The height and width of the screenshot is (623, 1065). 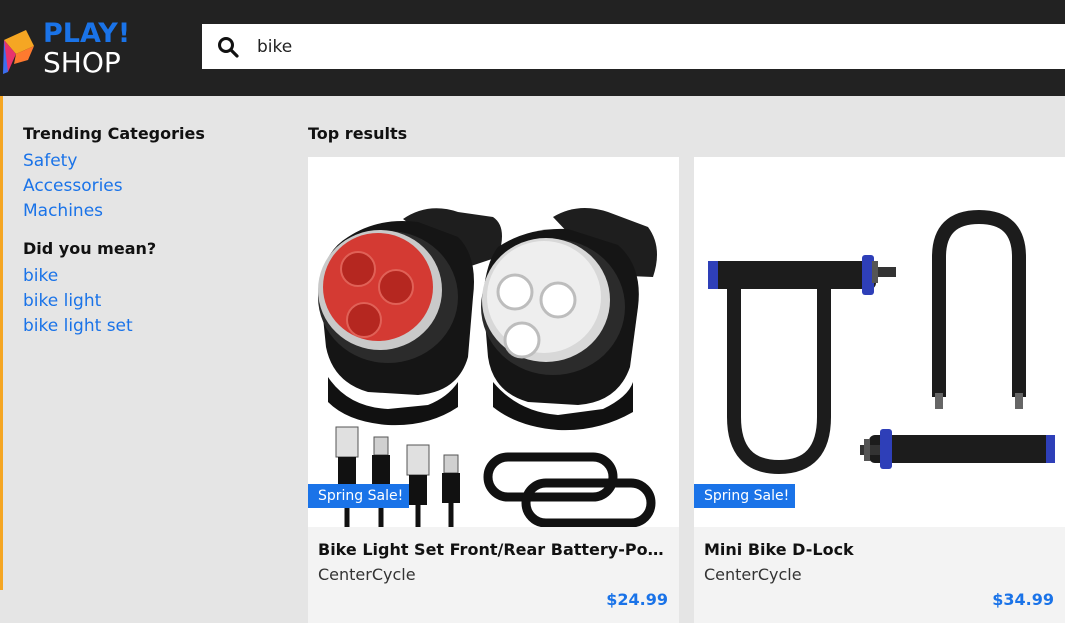 I want to click on bike-d-lock-image, so click(x=881, y=342).